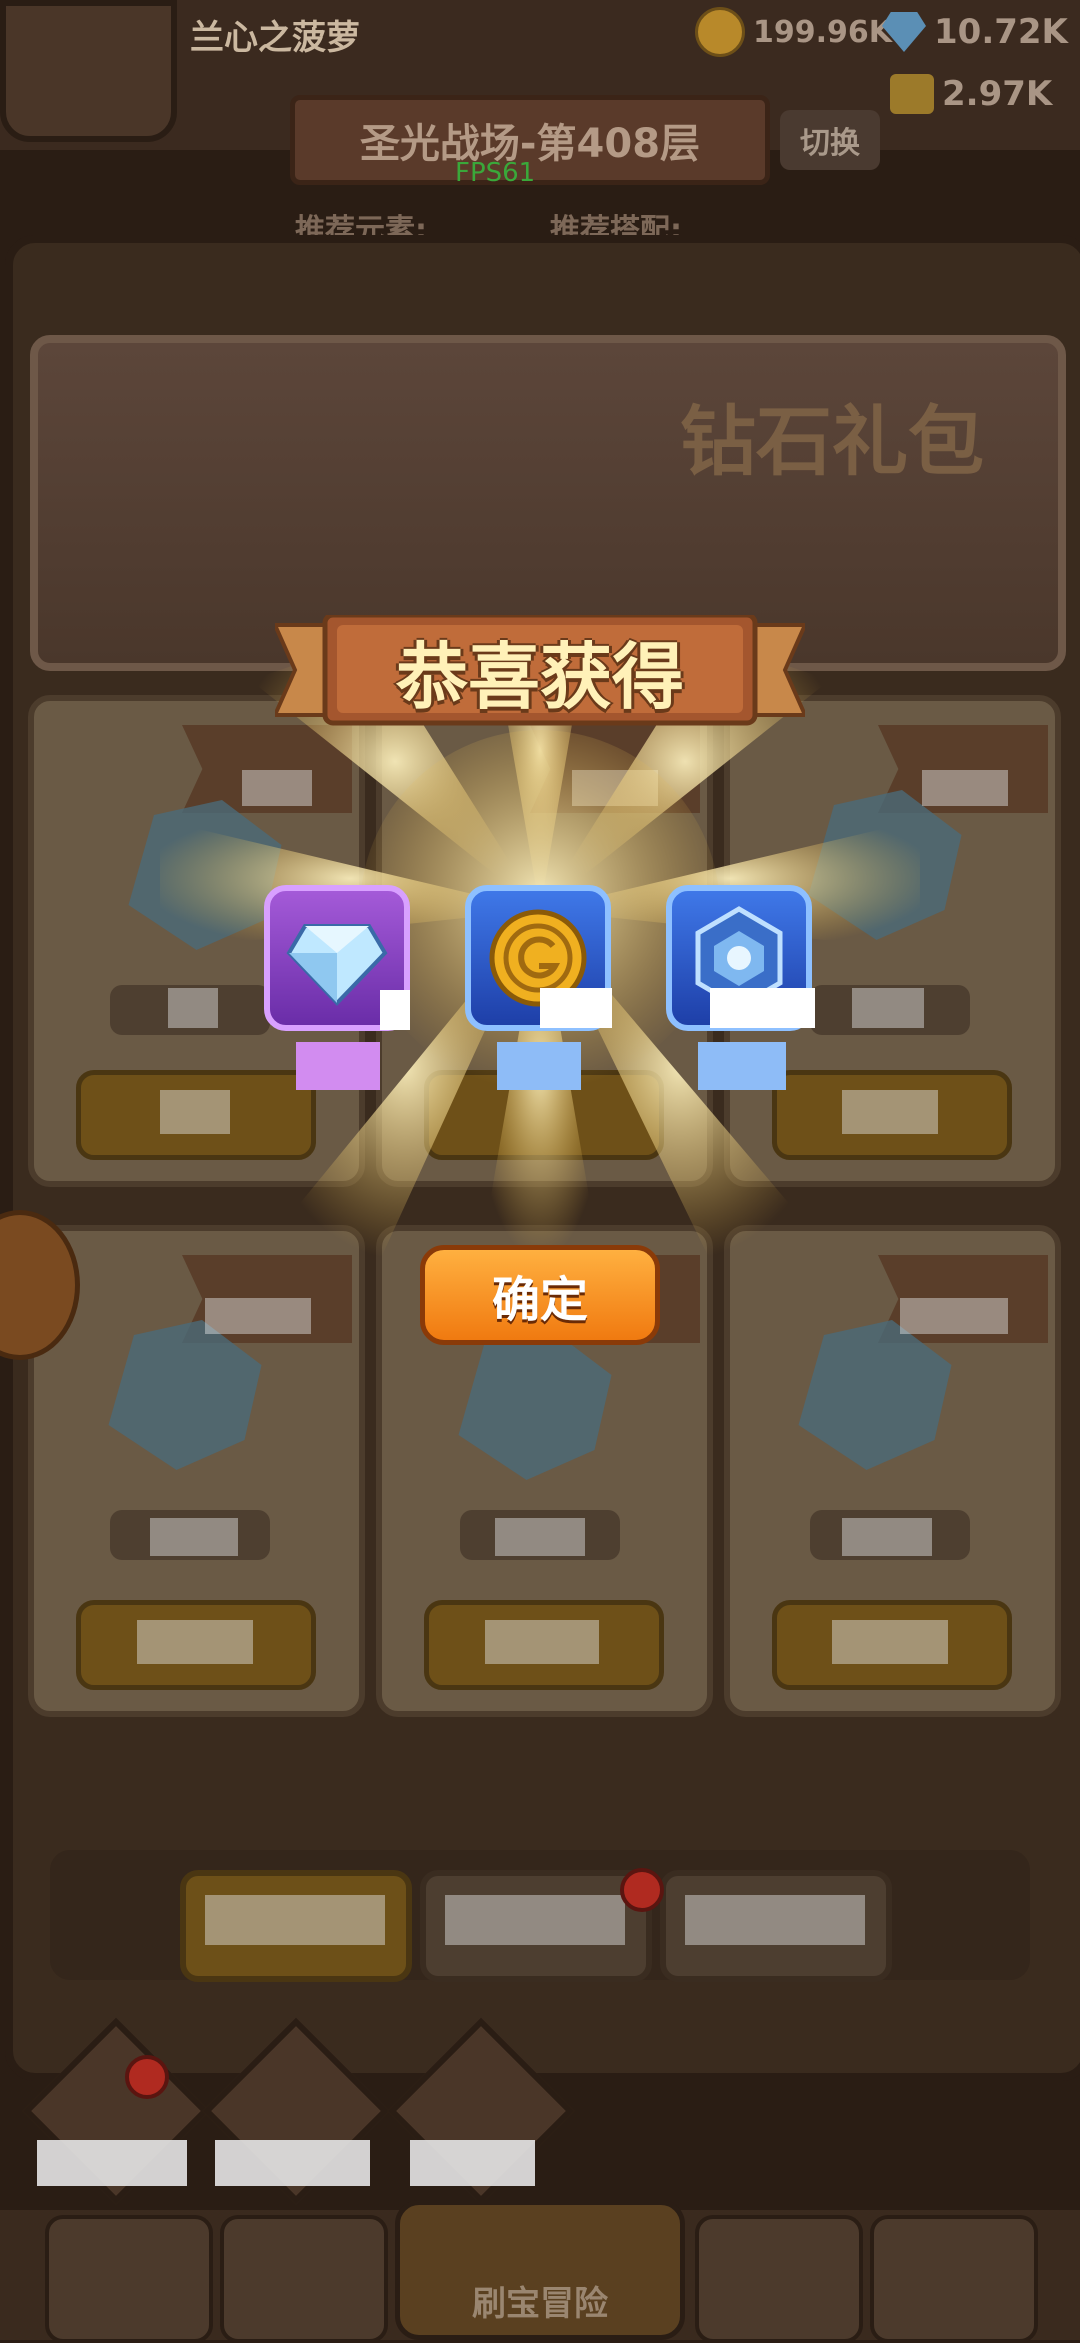  Describe the element at coordinates (779, 2279) in the screenshot. I see `nav-bag-icon` at that location.